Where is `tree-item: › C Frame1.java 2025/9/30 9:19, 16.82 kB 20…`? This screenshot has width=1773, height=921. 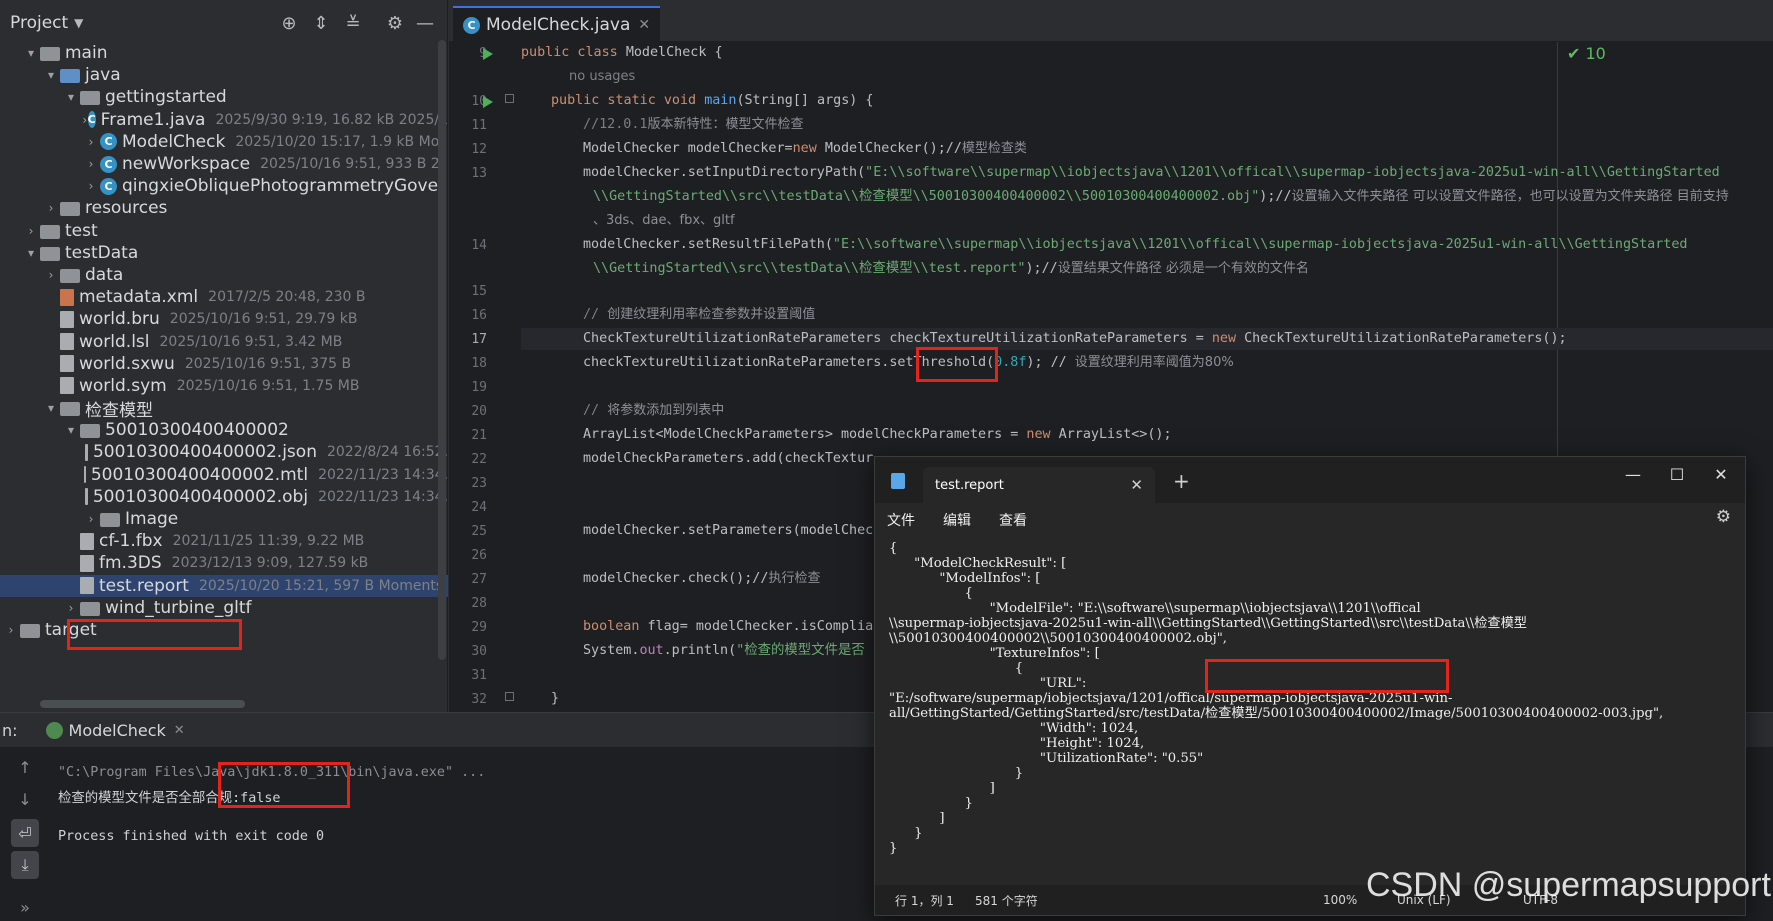
tree-item: › C Frame1.java 2025/9/30 9:19, 16.82 kB 20… is located at coordinates (224, 120).